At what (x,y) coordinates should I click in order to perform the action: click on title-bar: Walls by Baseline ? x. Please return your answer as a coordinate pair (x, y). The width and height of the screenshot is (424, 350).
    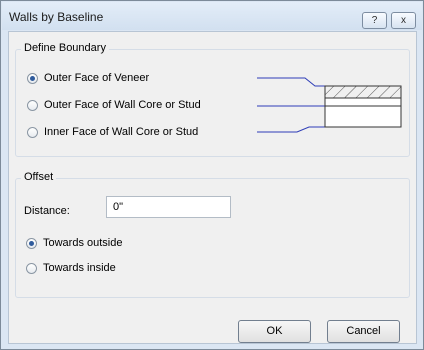
    Looking at the image, I should click on (212, 16).